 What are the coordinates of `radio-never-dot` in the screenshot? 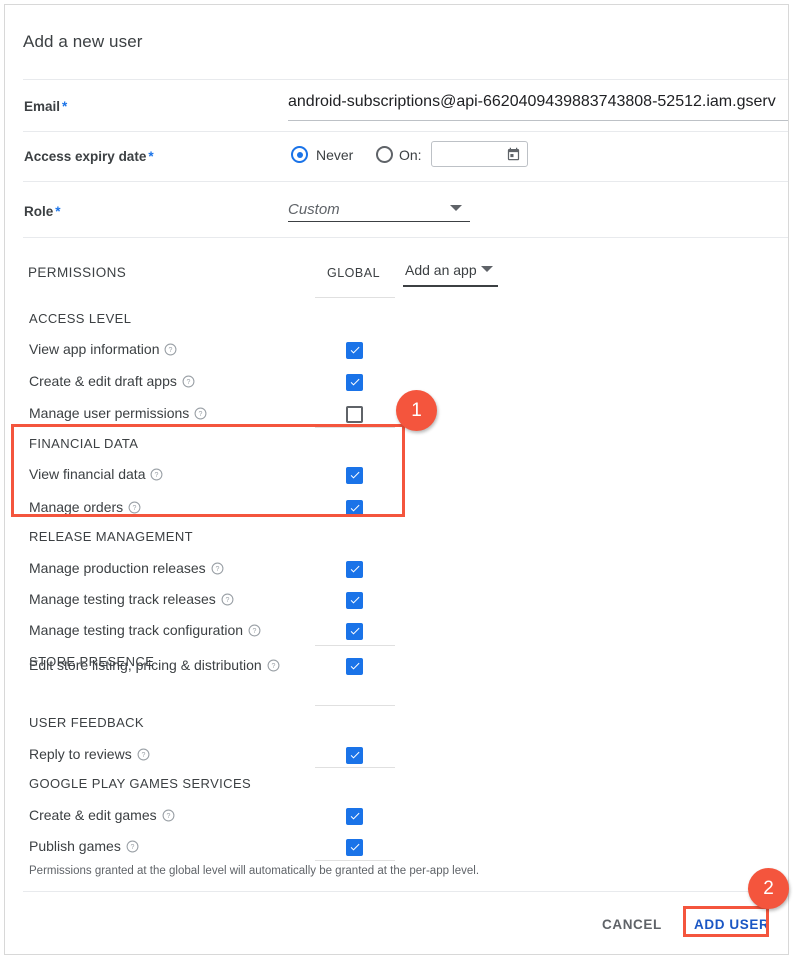 It's located at (299, 154).